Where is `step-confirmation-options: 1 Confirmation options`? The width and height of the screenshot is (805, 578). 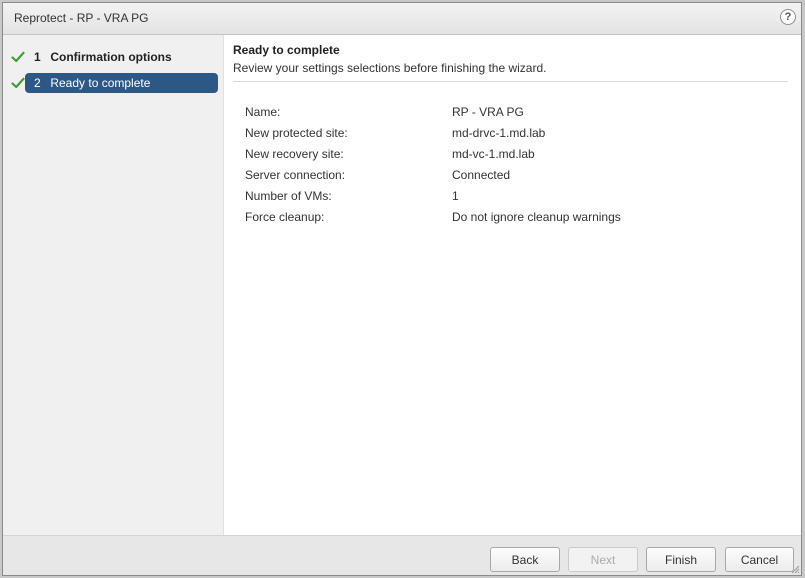 step-confirmation-options: 1 Confirmation options is located at coordinates (113, 57).